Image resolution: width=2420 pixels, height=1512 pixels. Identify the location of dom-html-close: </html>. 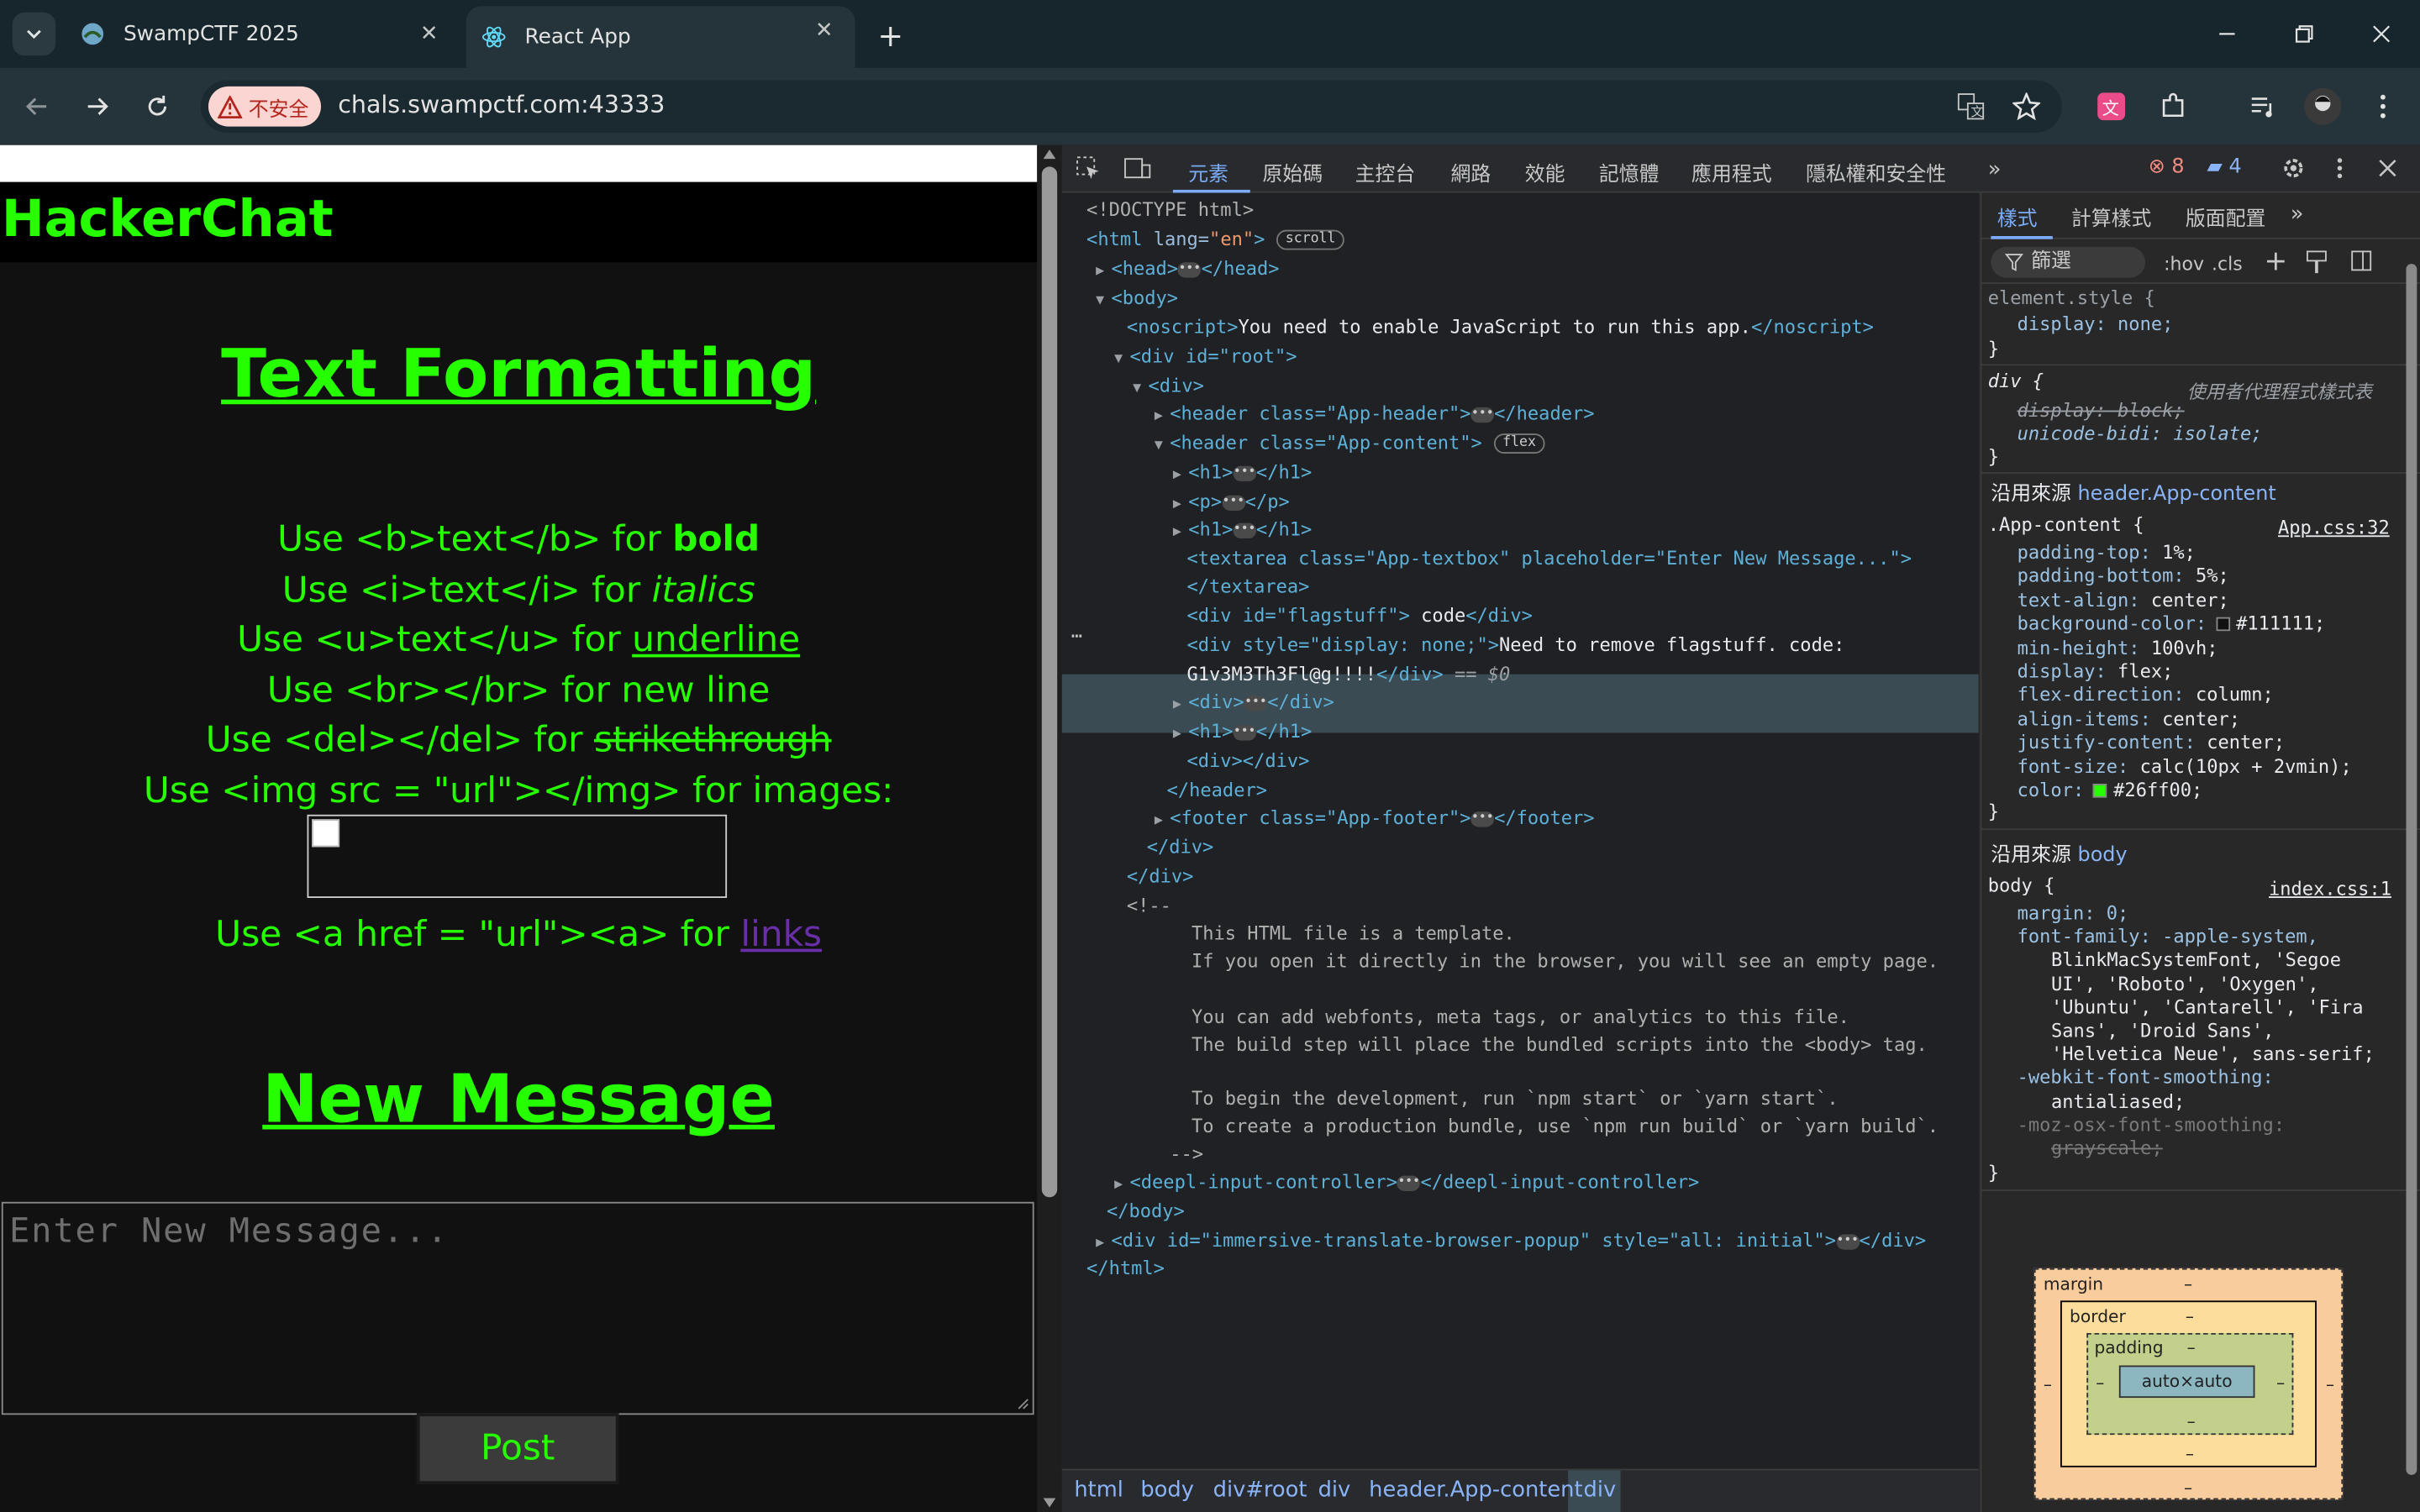
(1125, 1268).